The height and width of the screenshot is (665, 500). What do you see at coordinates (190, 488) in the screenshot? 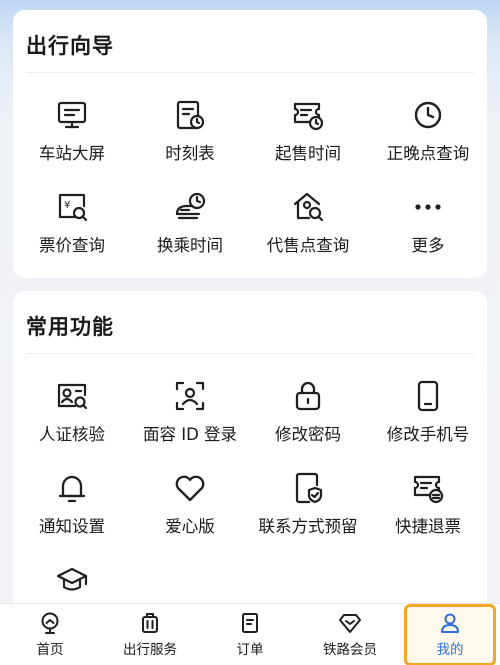
I see `heart-icon` at bounding box center [190, 488].